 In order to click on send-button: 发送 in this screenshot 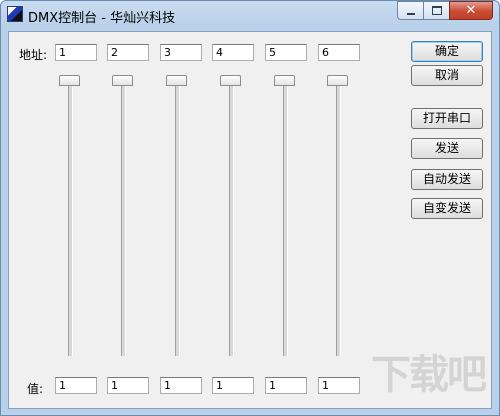, I will do `click(447, 148)`.